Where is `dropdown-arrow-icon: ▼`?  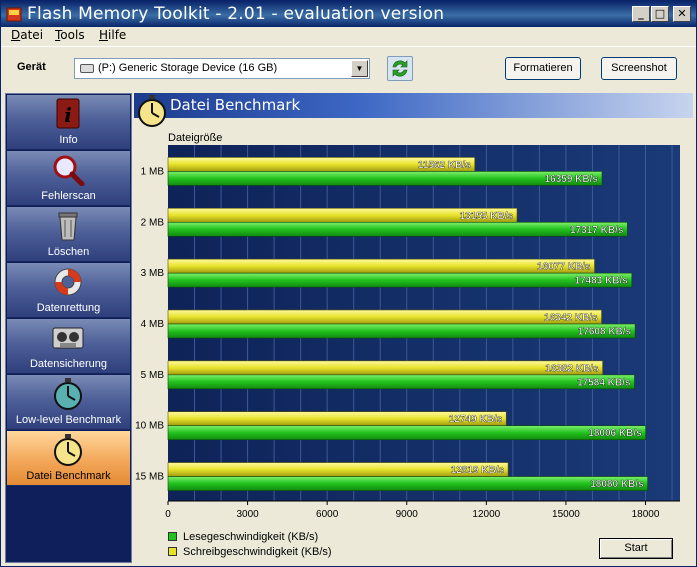 dropdown-arrow-icon: ▼ is located at coordinates (359, 68).